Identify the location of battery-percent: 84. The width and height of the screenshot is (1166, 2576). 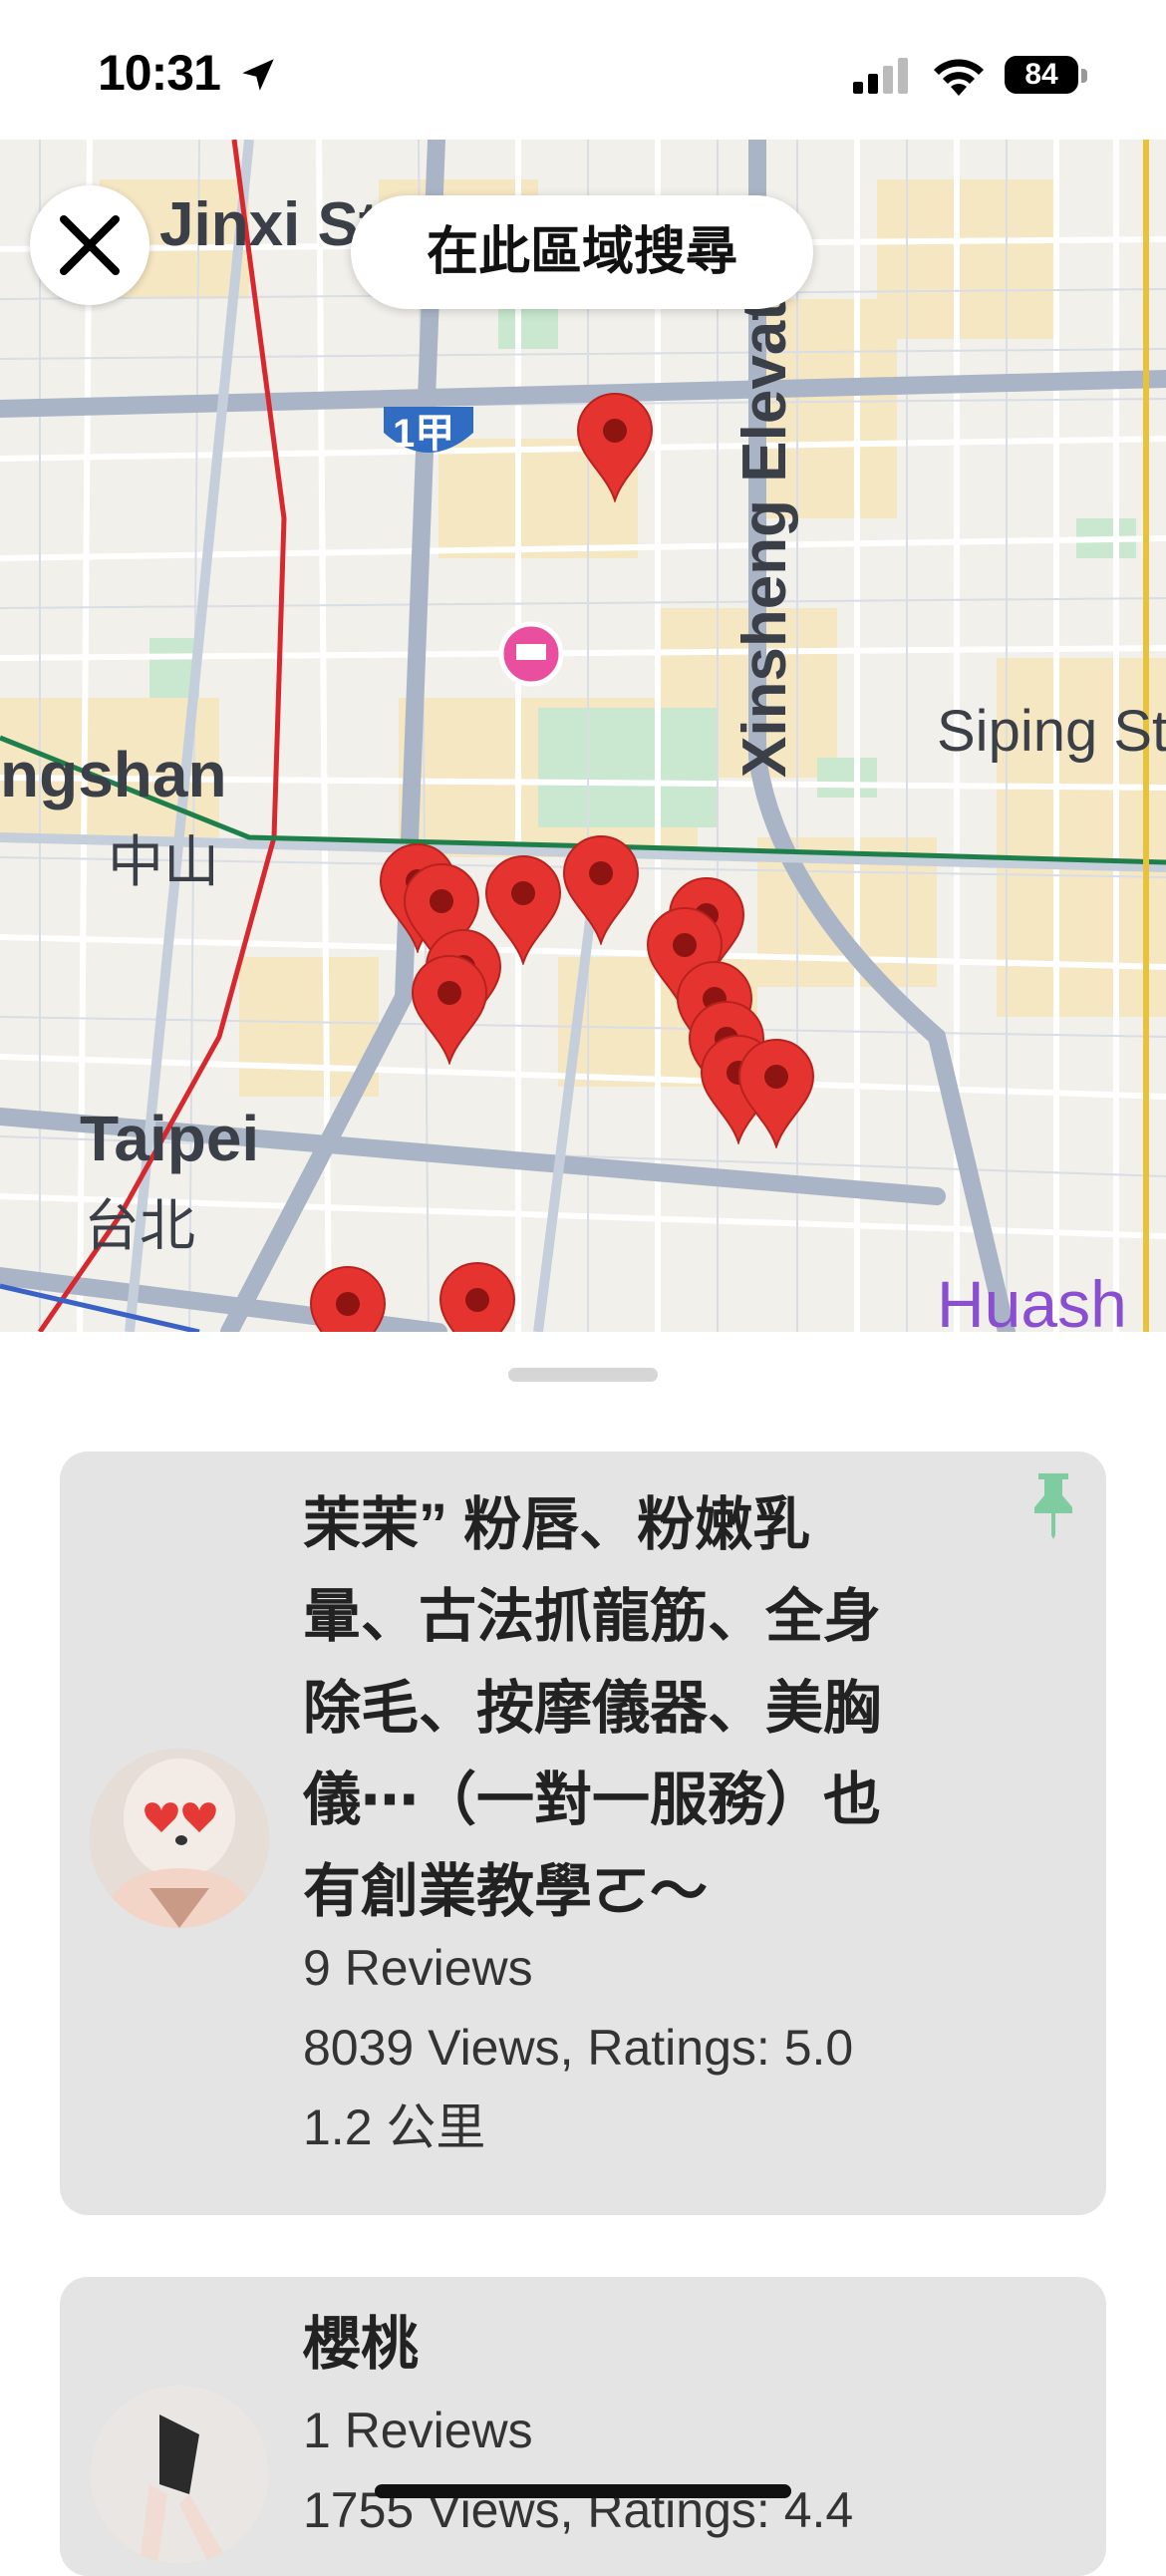
(1041, 74).